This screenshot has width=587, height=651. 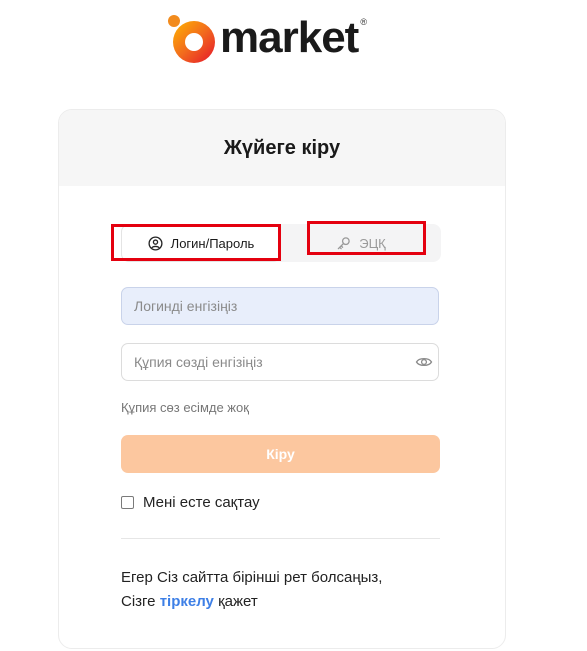 I want to click on brand-name: market, so click(x=289, y=37).